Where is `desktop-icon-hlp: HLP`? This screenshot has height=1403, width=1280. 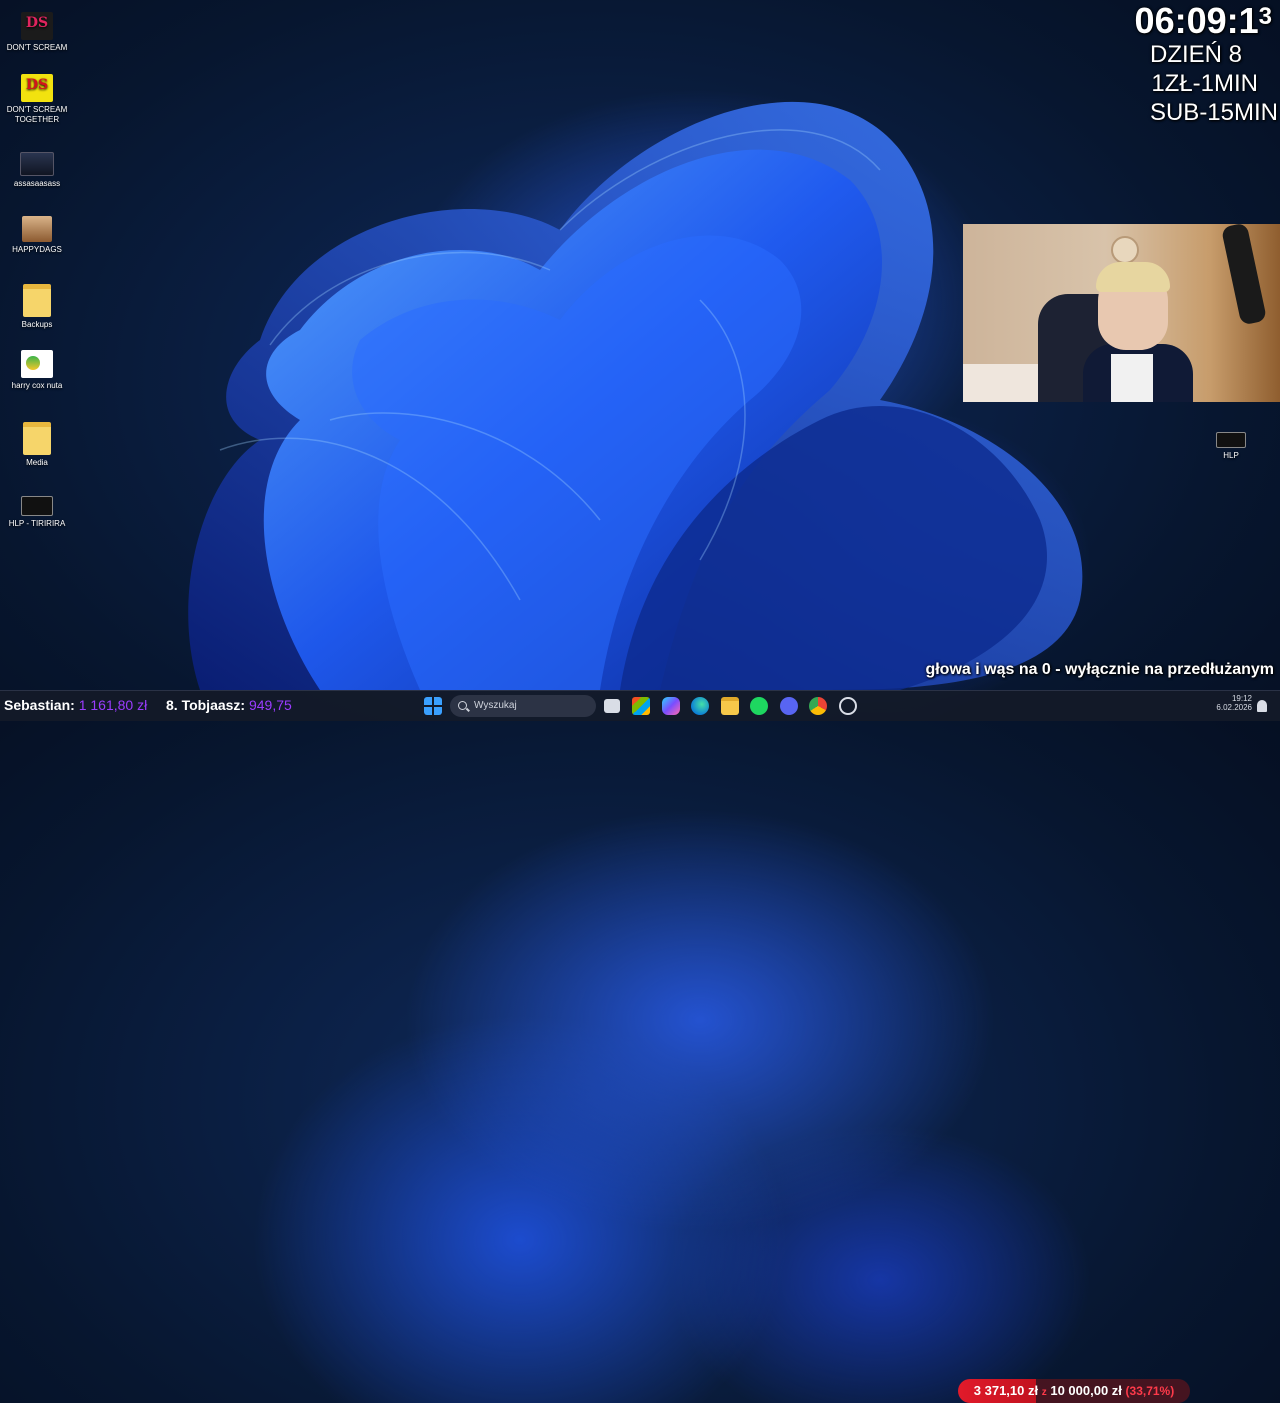
desktop-icon-hlp: HLP is located at coordinates (1231, 446).